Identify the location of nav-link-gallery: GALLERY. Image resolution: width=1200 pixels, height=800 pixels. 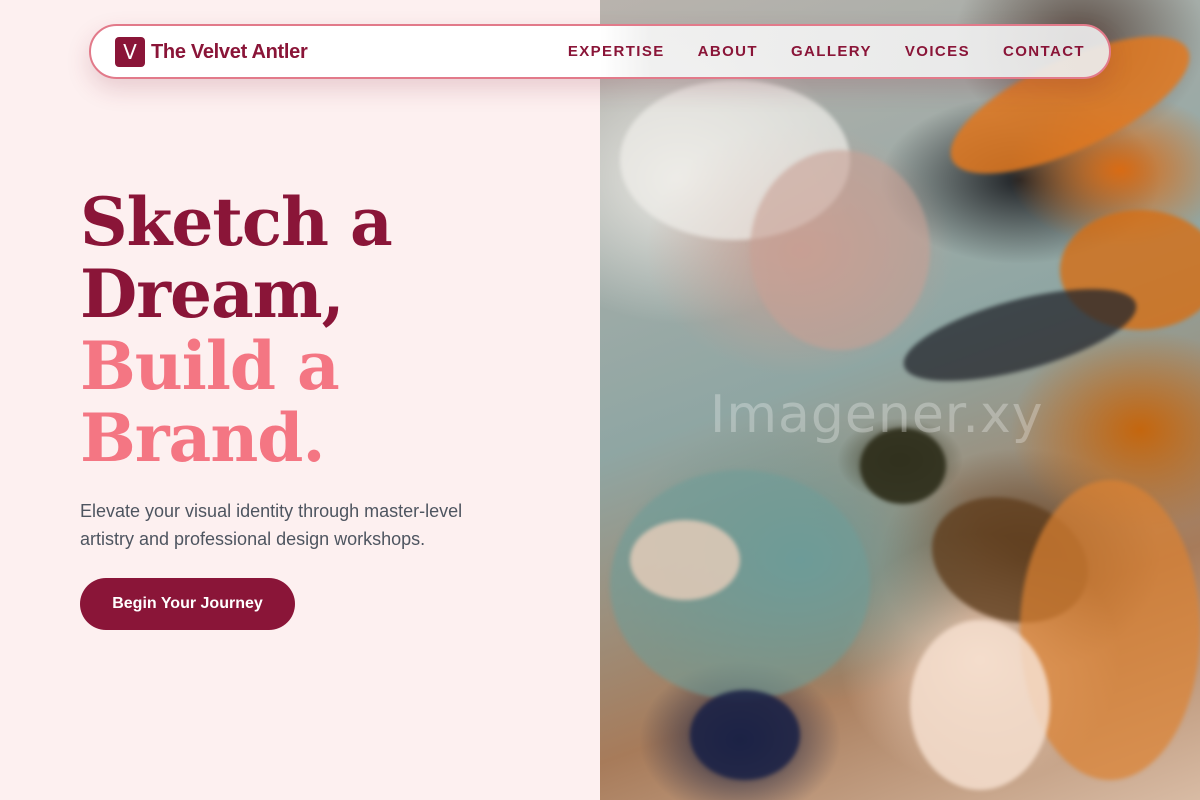
(831, 51).